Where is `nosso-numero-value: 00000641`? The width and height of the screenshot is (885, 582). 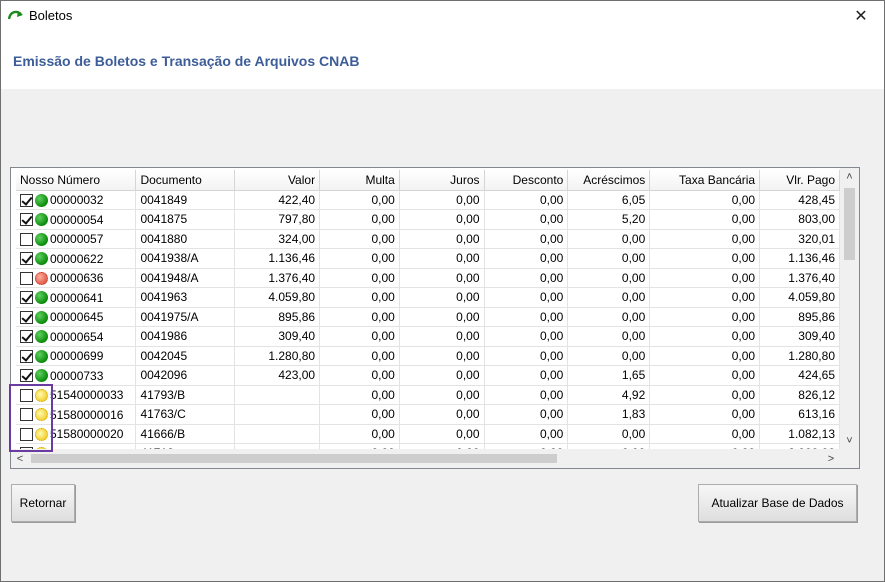
nosso-numero-value: 00000641 is located at coordinates (77, 297).